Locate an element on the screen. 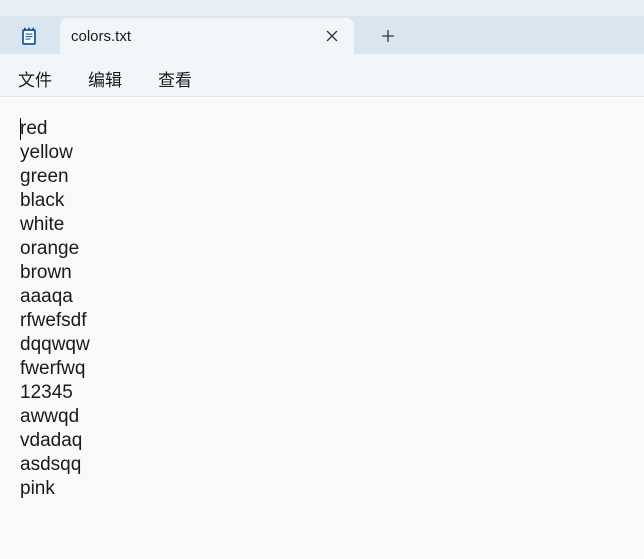 This screenshot has width=644, height=559. menu-edit: 编辑 is located at coordinates (105, 78).